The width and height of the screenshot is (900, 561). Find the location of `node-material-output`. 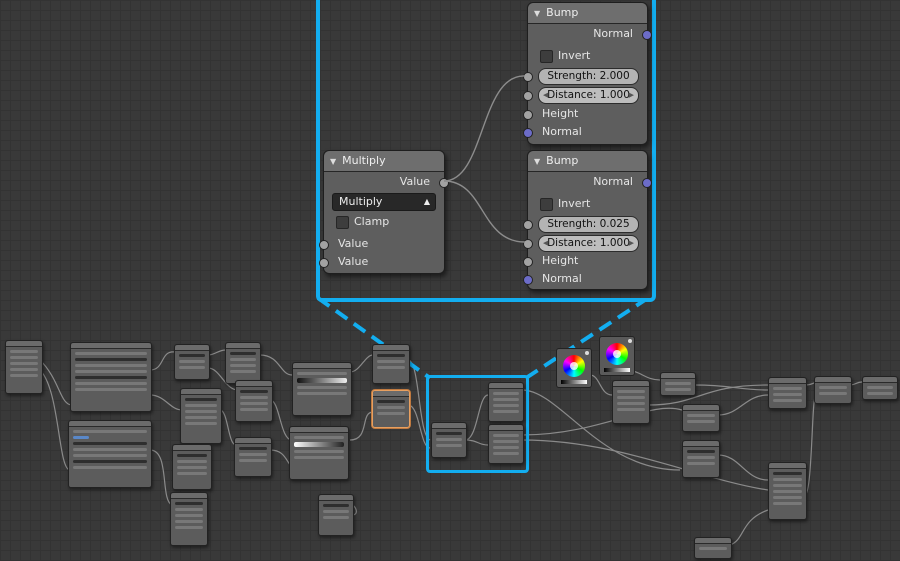

node-material-output is located at coordinates (880, 388).